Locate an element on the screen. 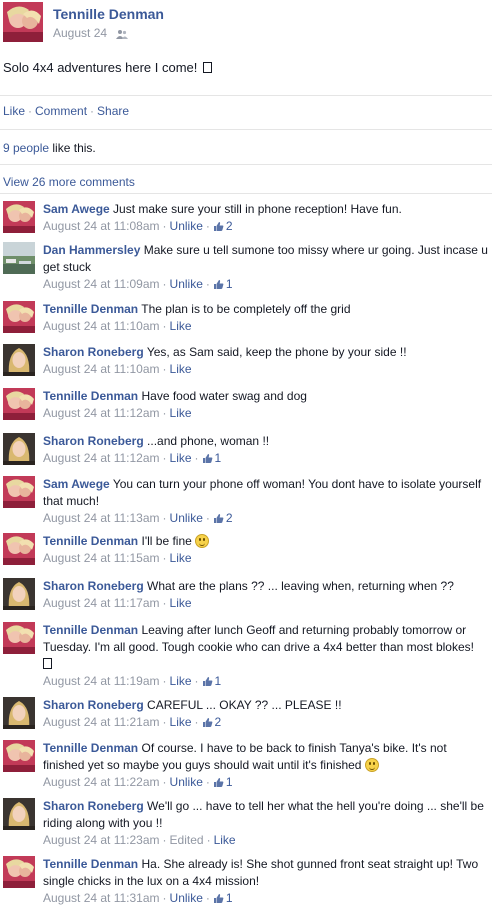 Image resolution: width=492 pixels, height=909 pixels. comment-timestamp: August 24 at 11:08am is located at coordinates (101, 226).